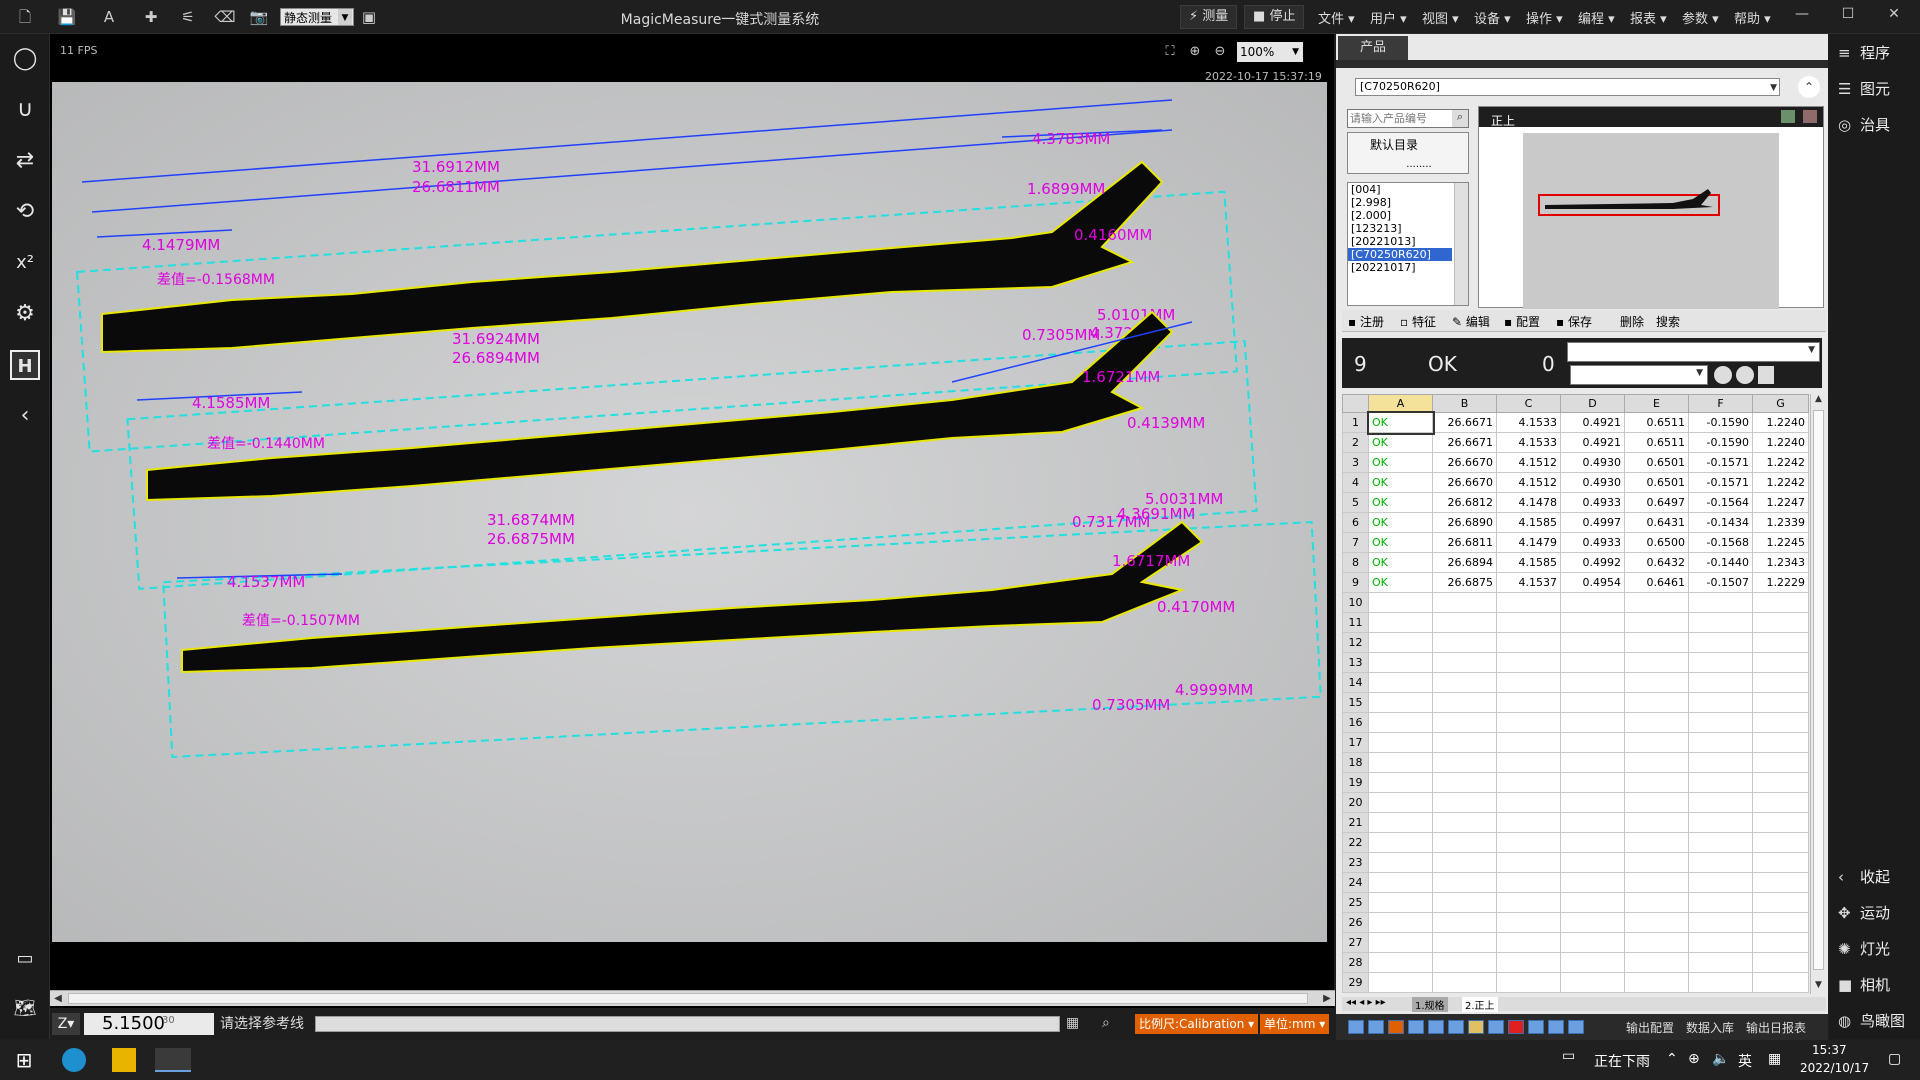 The width and height of the screenshot is (1920, 1080). What do you see at coordinates (1400, 189) in the screenshot?
I see `list-item: [004]` at bounding box center [1400, 189].